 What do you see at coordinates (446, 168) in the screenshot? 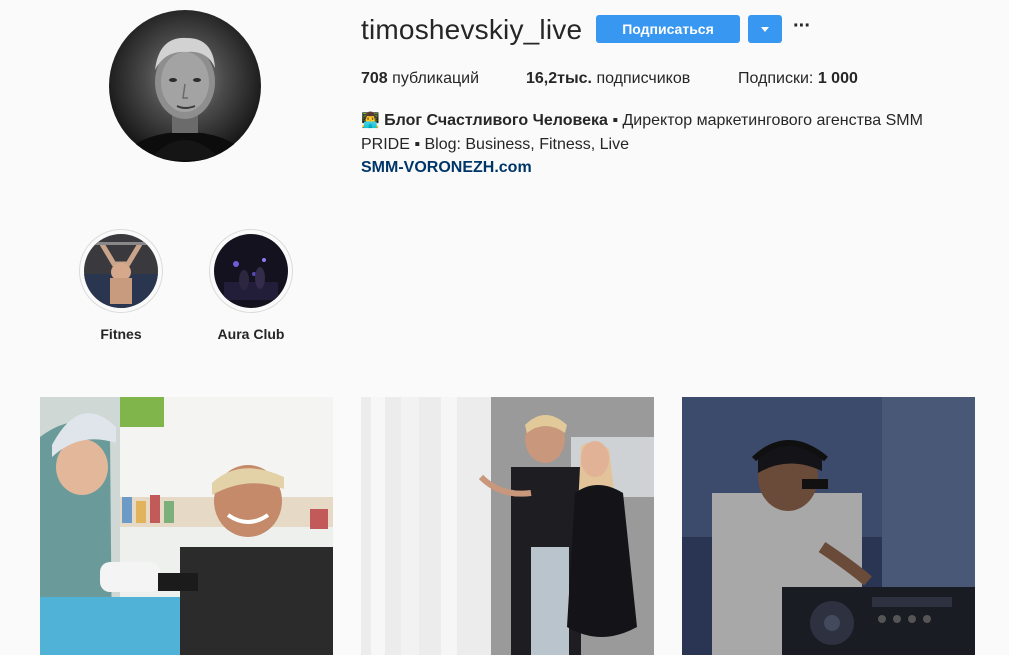
I see `bio-website-link: SMM-VORONEZH.com` at bounding box center [446, 168].